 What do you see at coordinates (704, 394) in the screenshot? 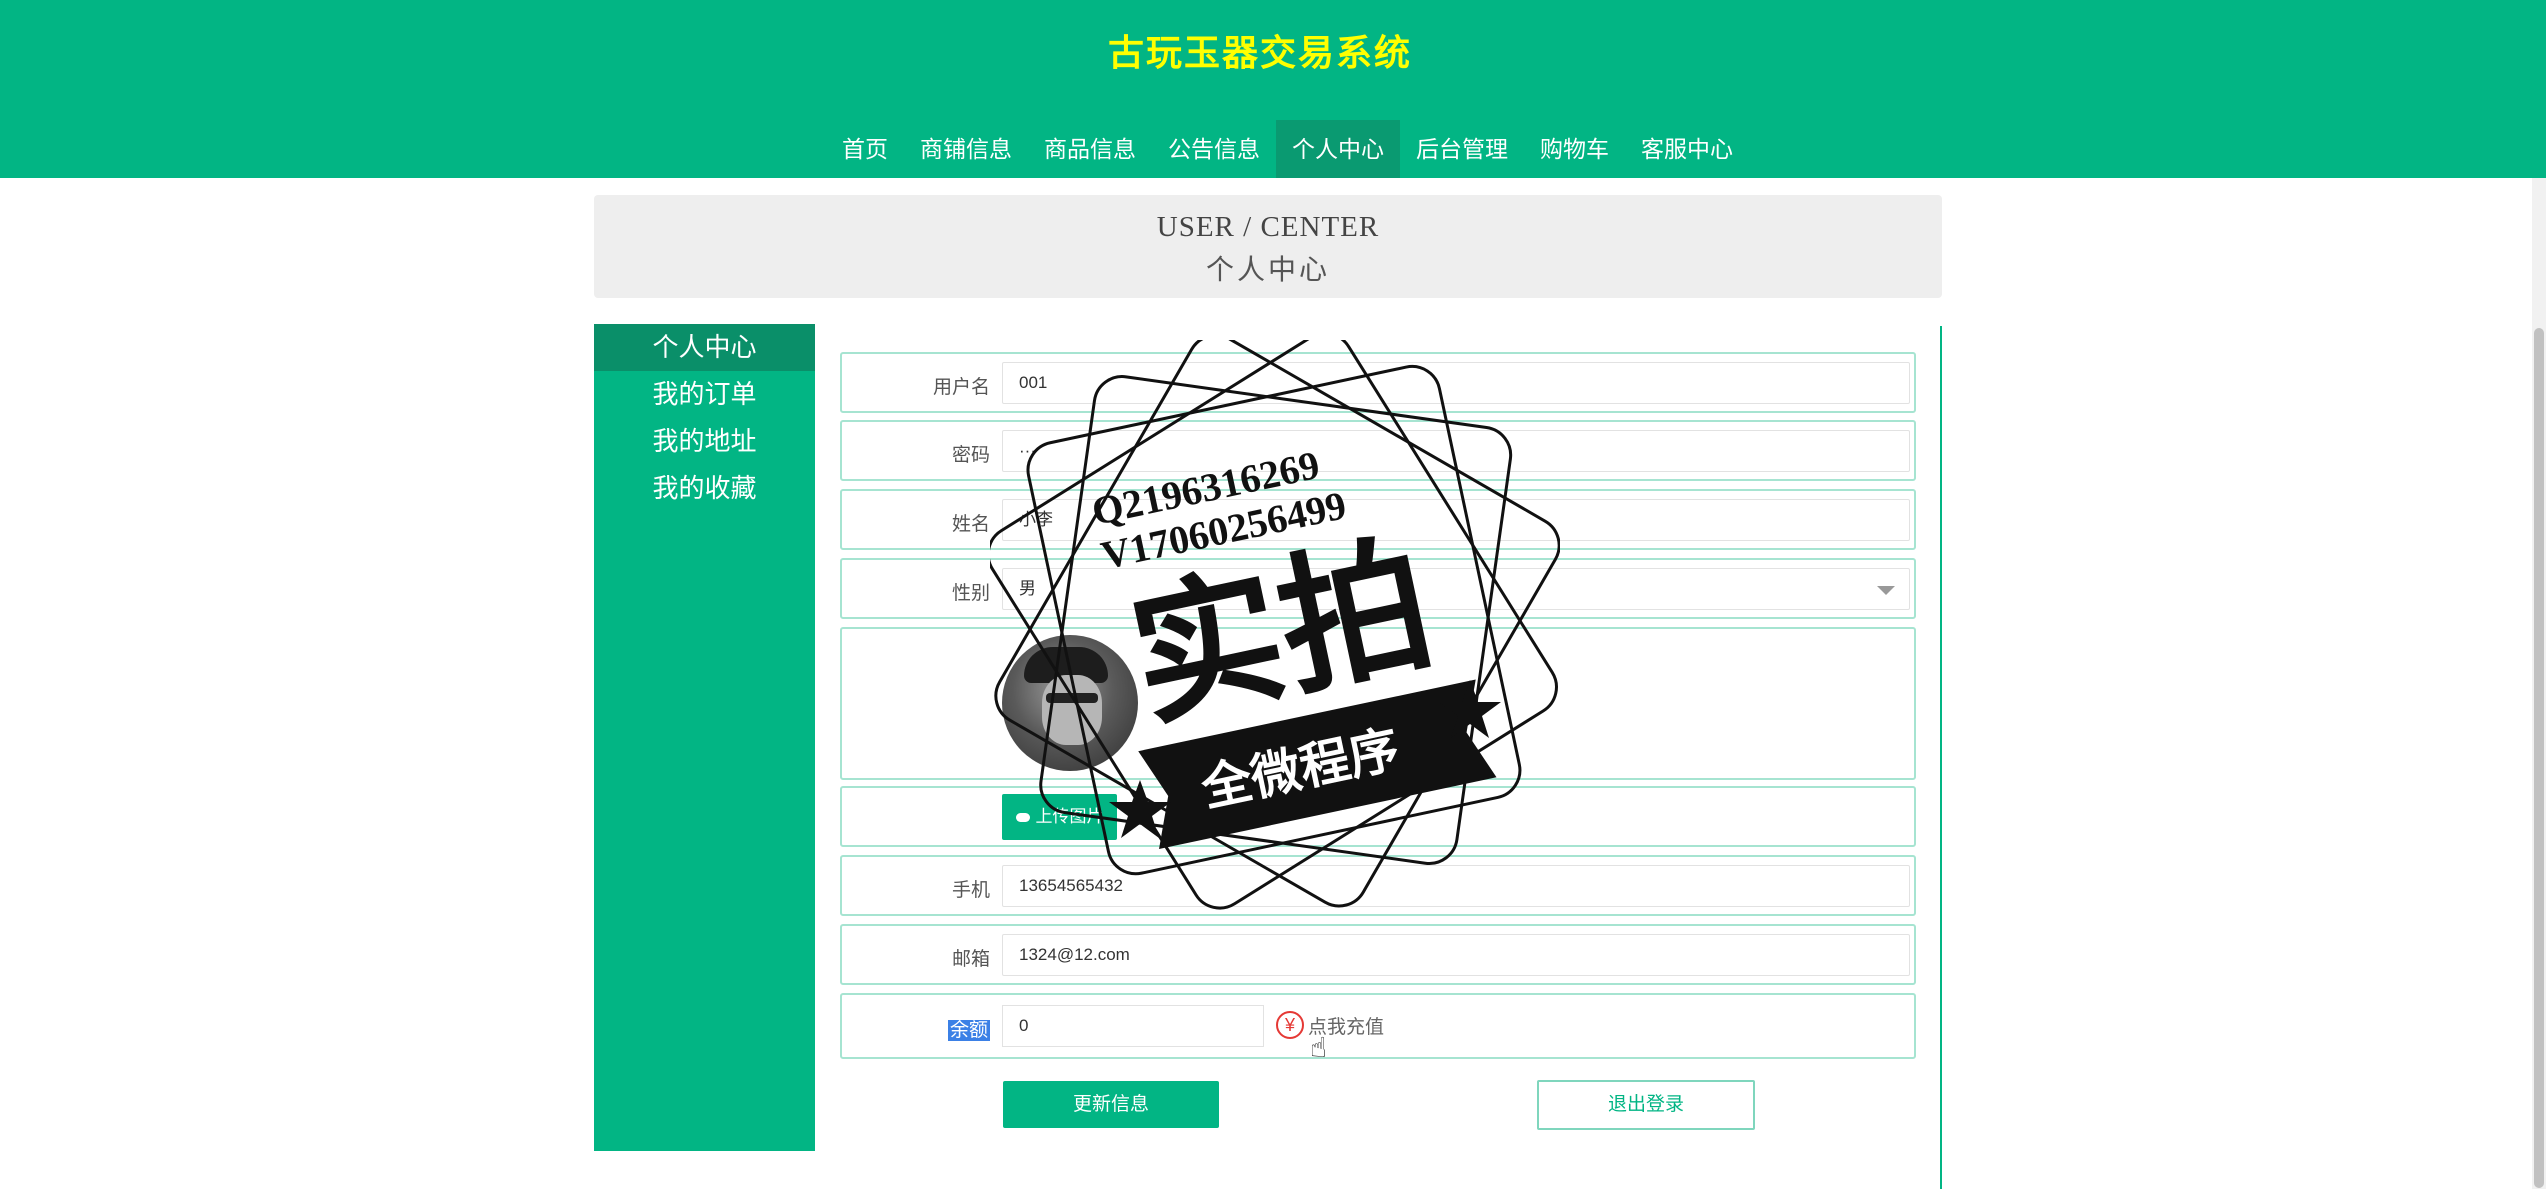
I see `sidebar-item-orders: 我的订单` at bounding box center [704, 394].